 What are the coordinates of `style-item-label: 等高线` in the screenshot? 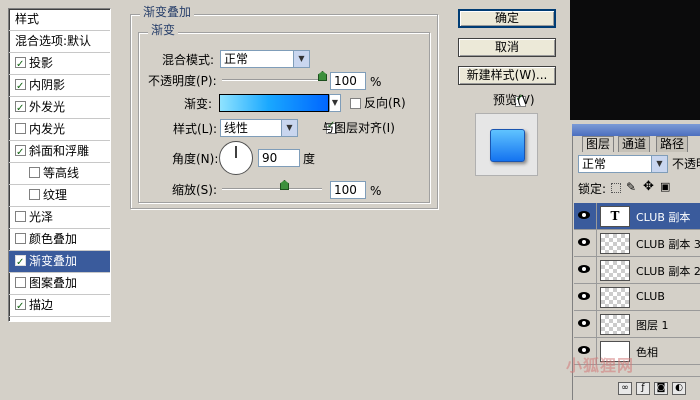 It's located at (61, 173).